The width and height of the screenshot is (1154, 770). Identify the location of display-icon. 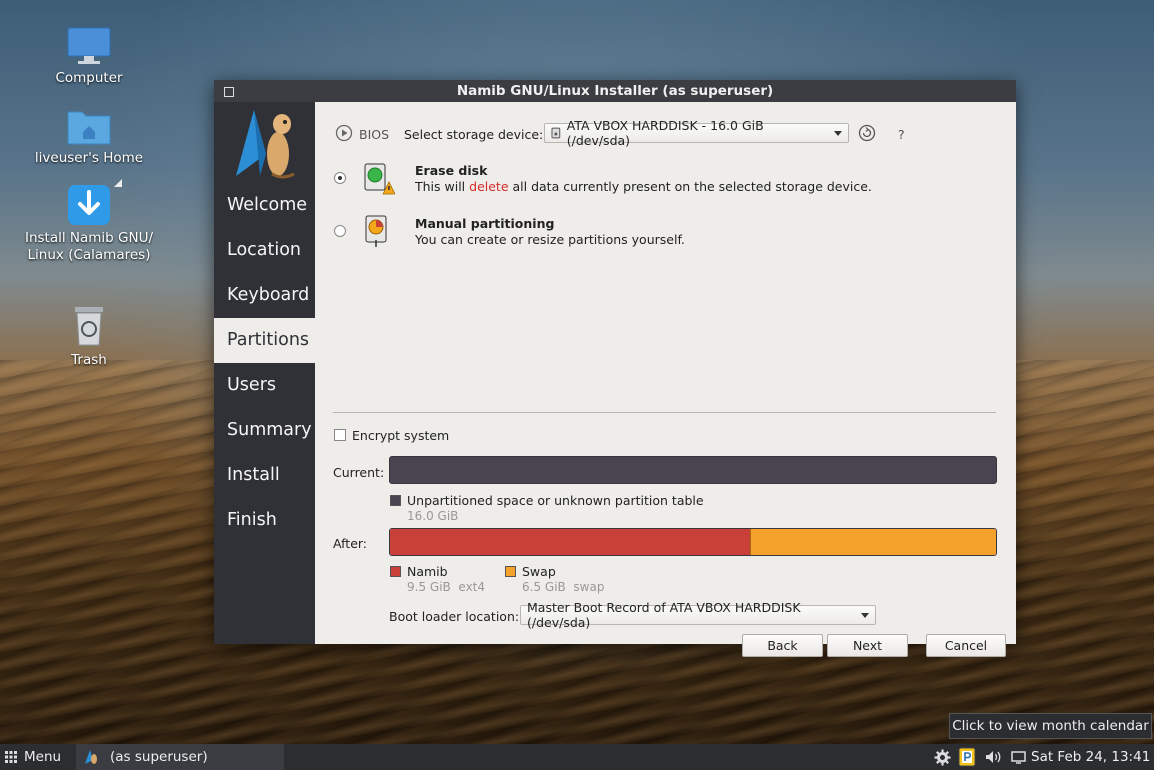
(1018, 757).